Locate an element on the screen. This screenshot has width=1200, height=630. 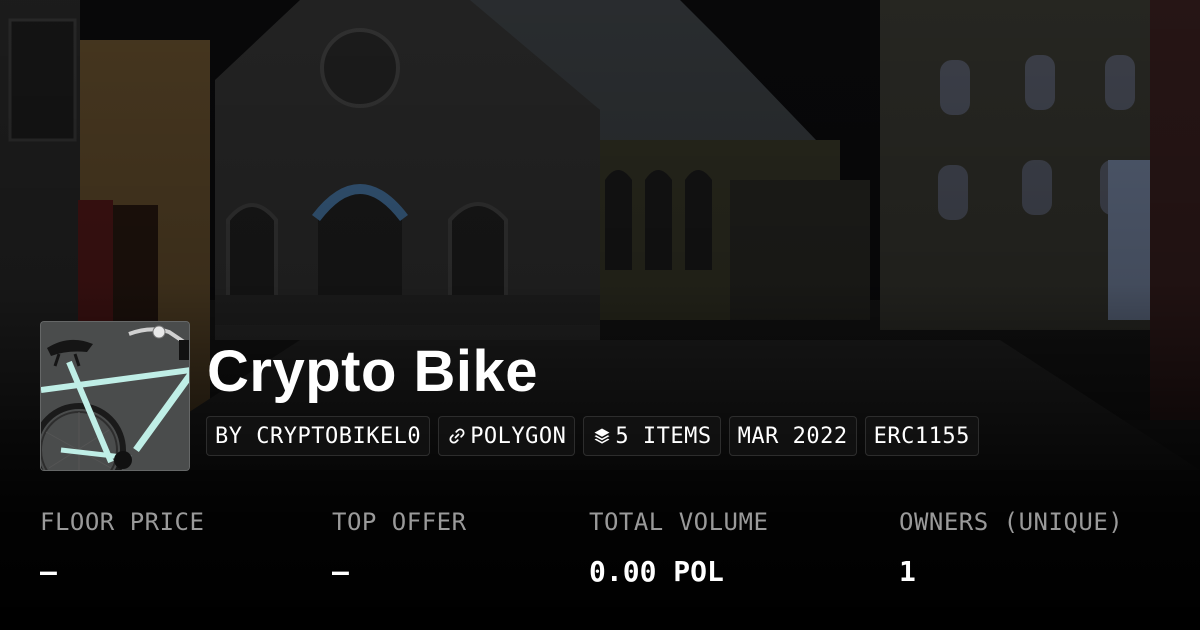
chain-label: POLYGON is located at coordinates (518, 436).